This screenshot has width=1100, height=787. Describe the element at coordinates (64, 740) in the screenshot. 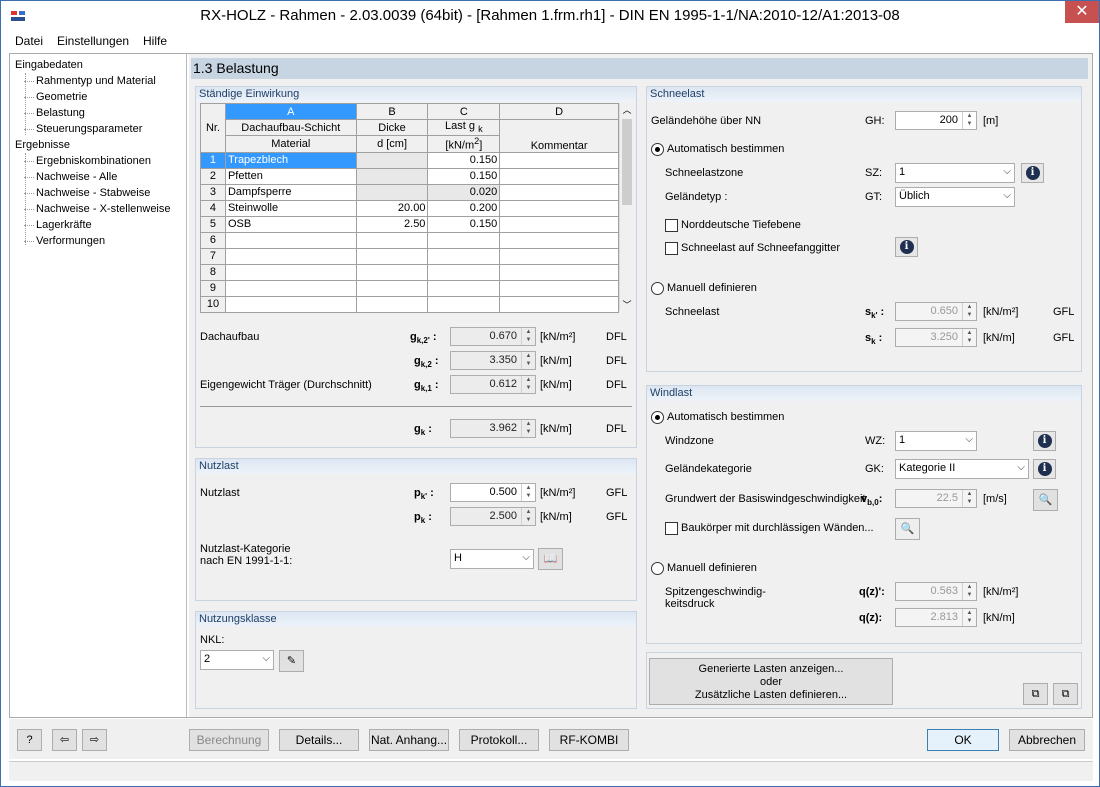

I see `import-icon: ⇦` at that location.